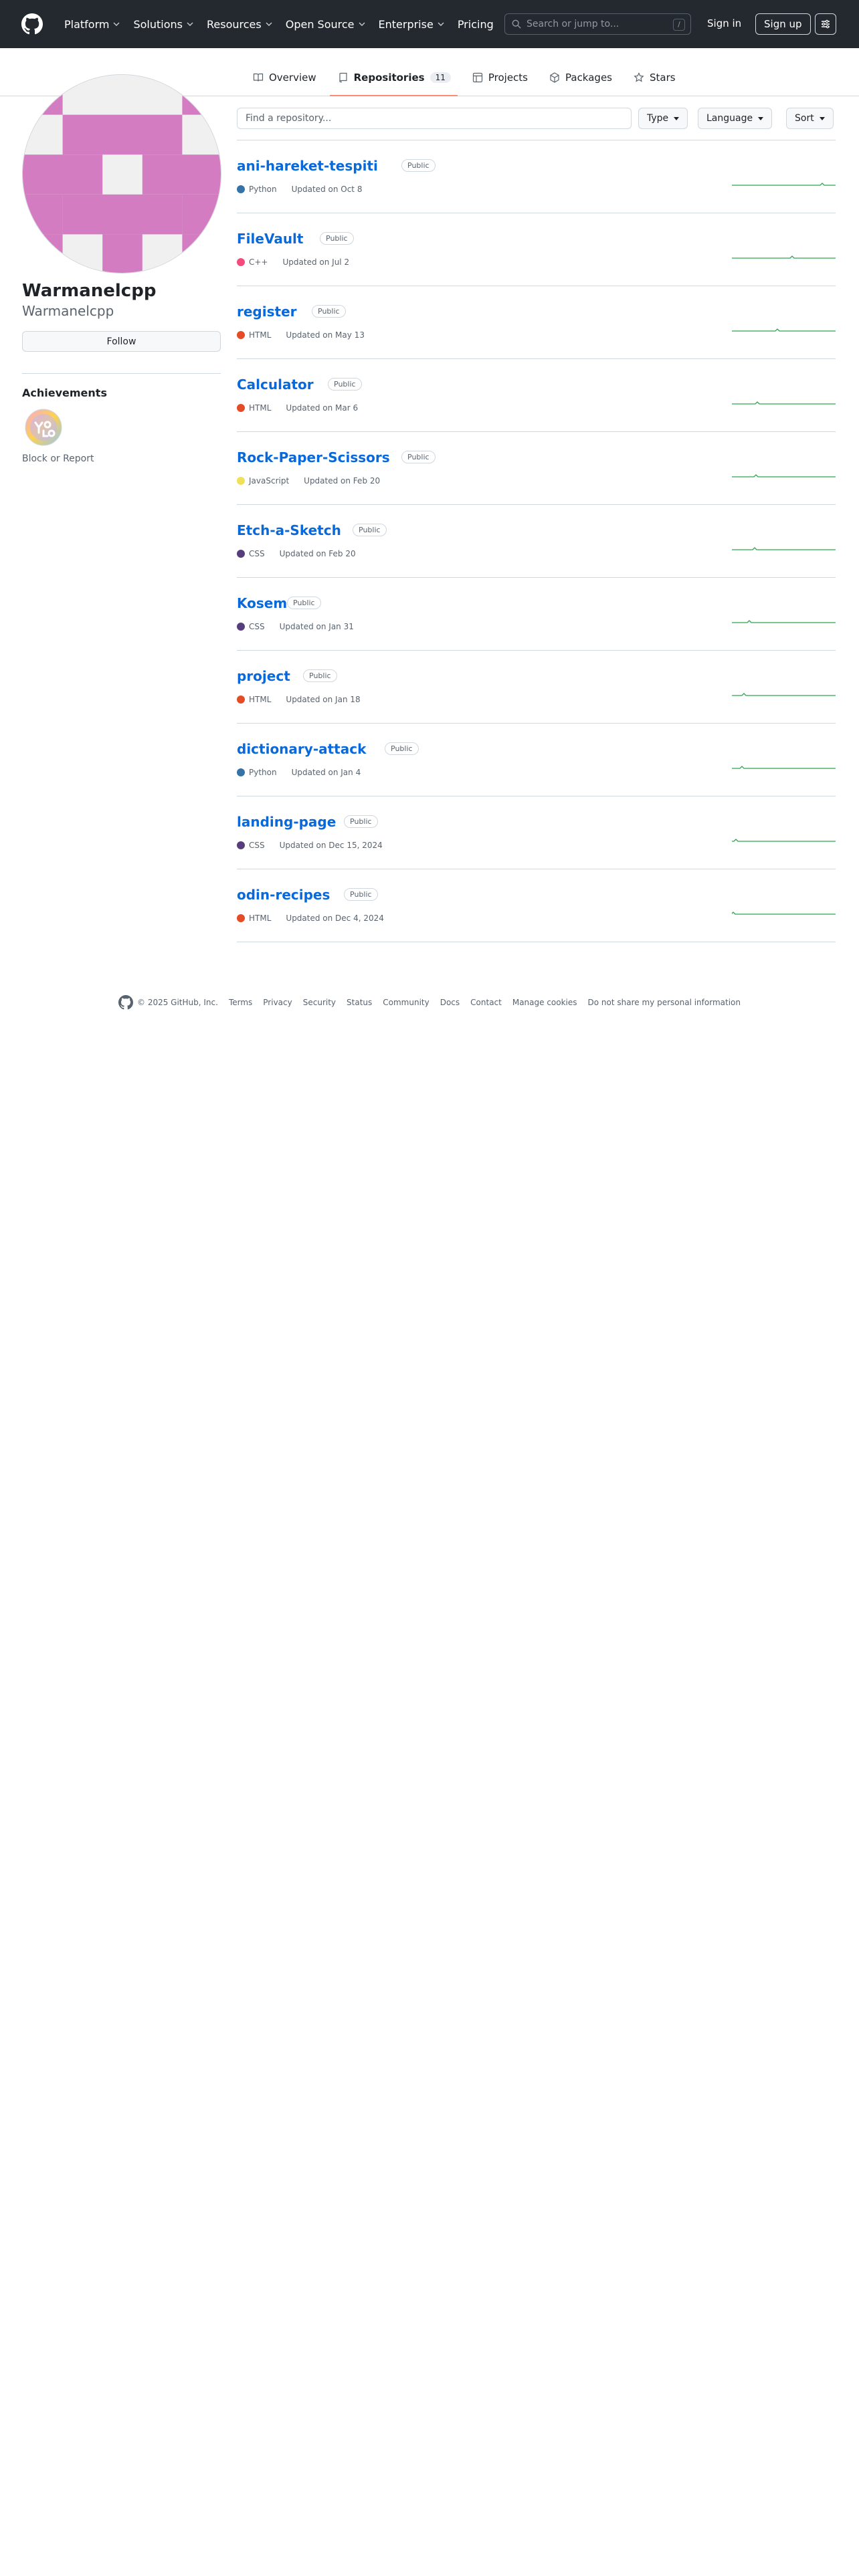  What do you see at coordinates (826, 24) in the screenshot?
I see `header-menu-button` at bounding box center [826, 24].